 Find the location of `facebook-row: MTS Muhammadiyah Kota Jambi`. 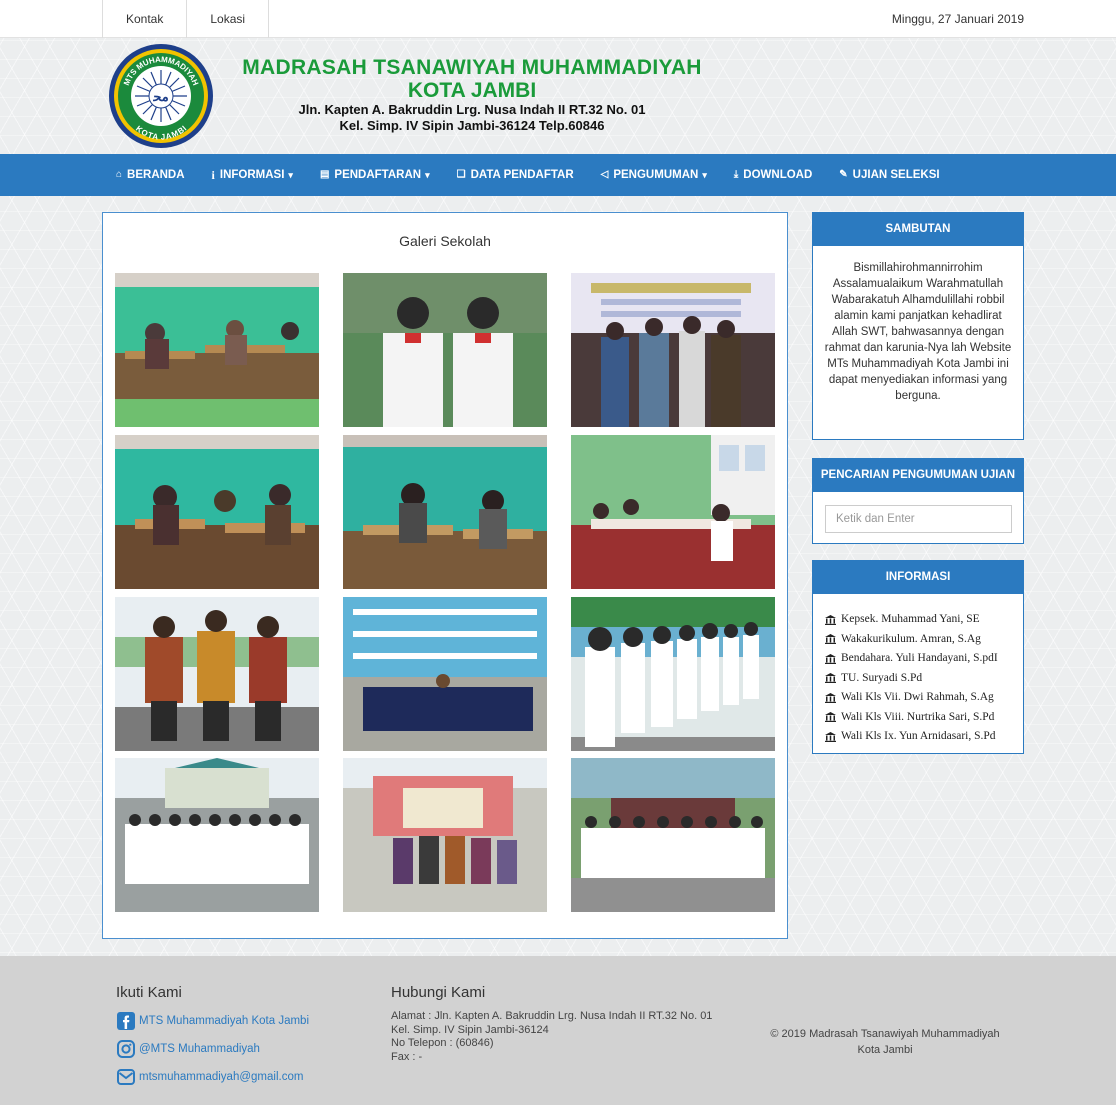

facebook-row: MTS Muhammadiyah Kota Jambi is located at coordinates (213, 1021).